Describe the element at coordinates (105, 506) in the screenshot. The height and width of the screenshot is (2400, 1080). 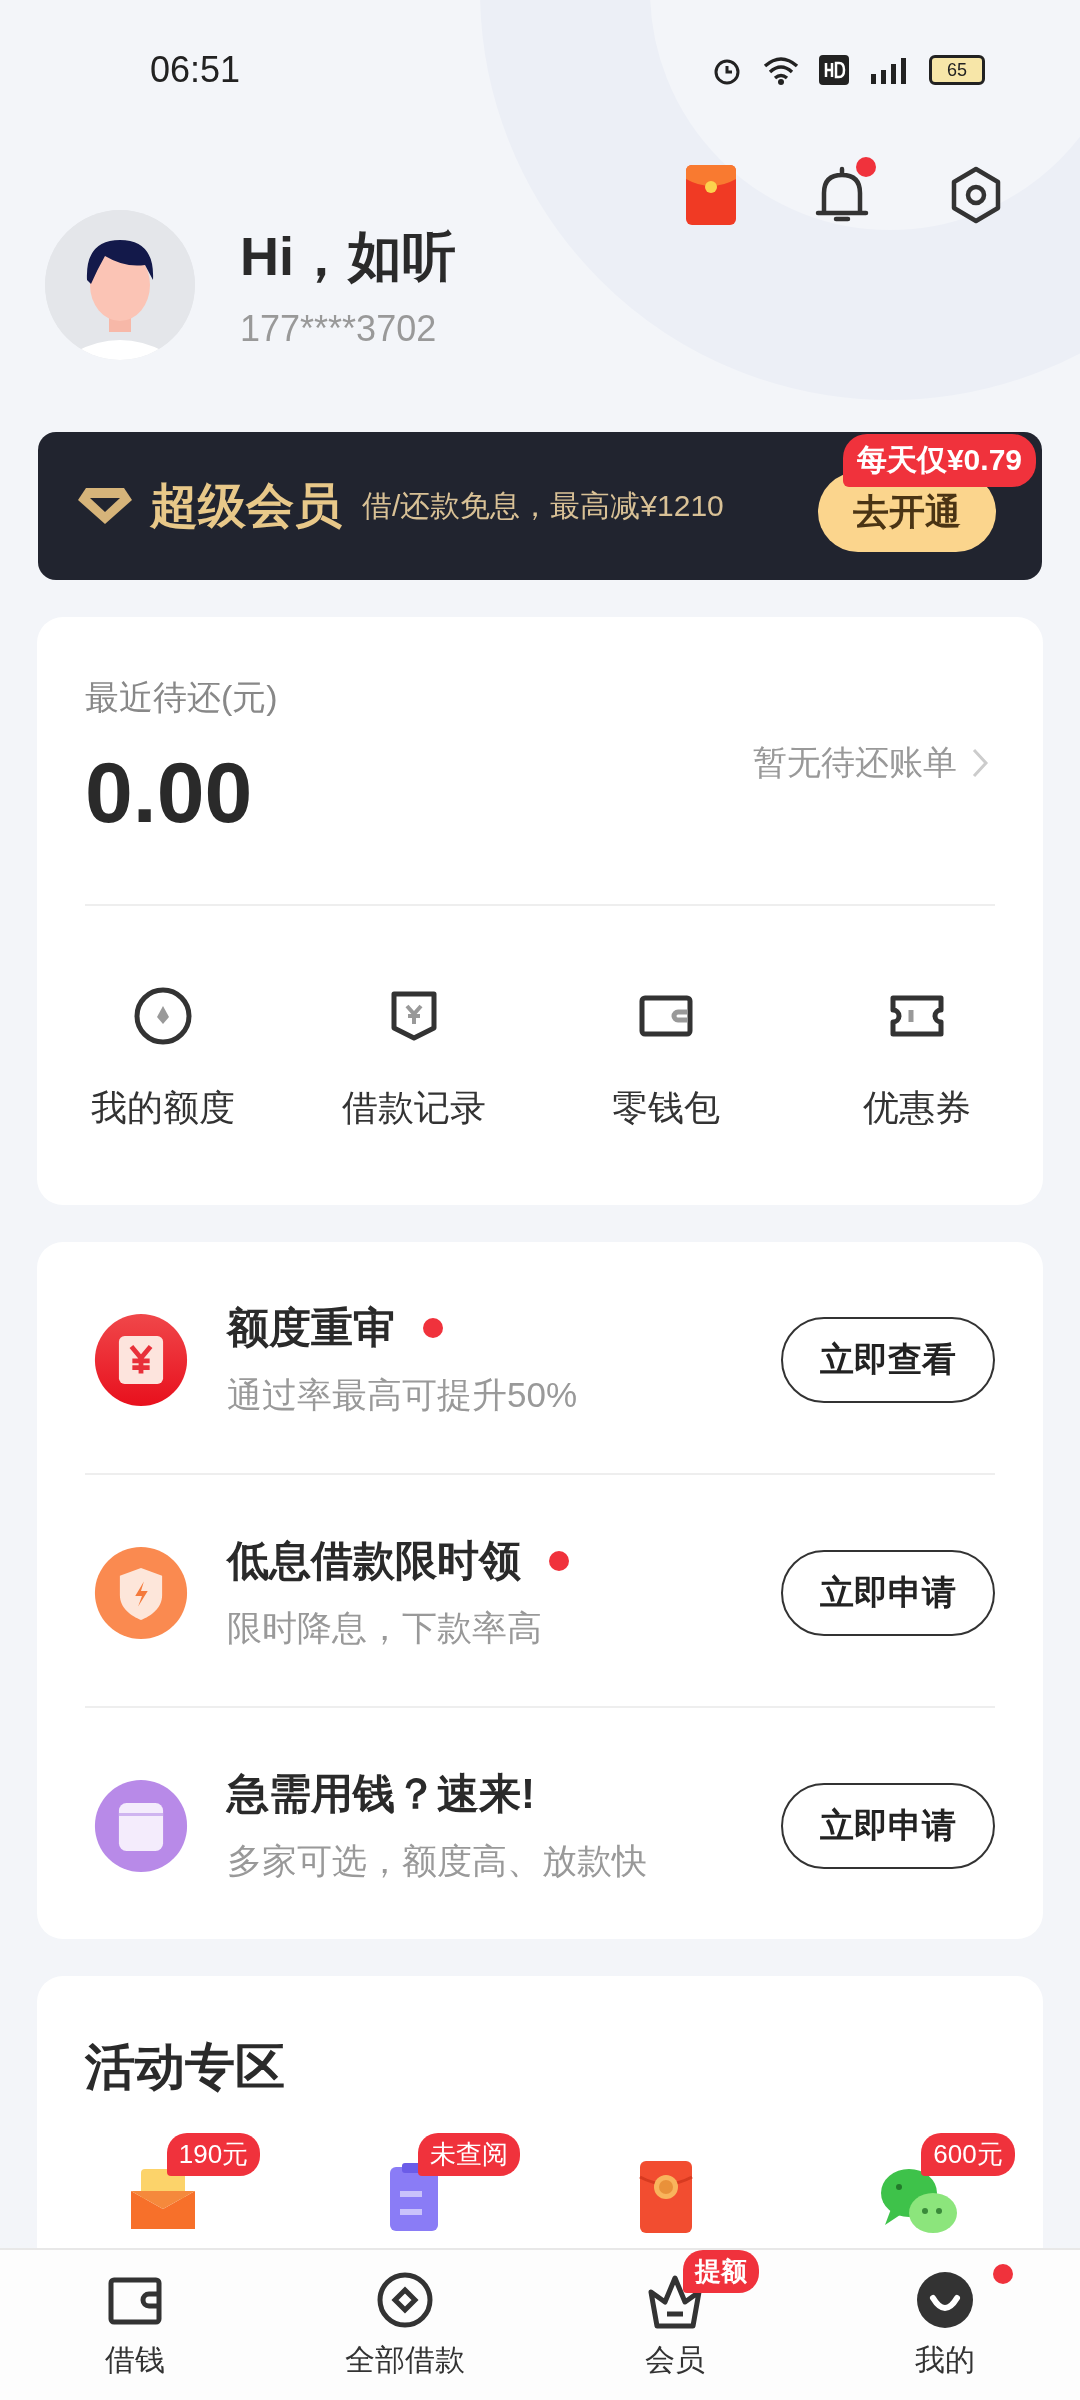
I see `diamond-icon` at that location.